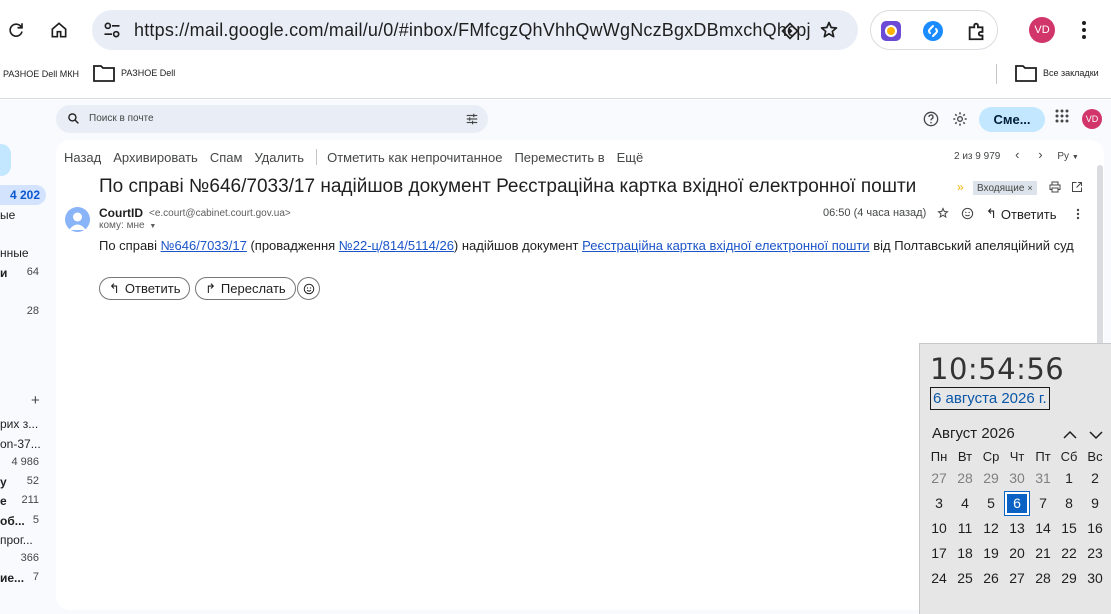  I want to click on extensions-puzzle-icon, so click(977, 31).